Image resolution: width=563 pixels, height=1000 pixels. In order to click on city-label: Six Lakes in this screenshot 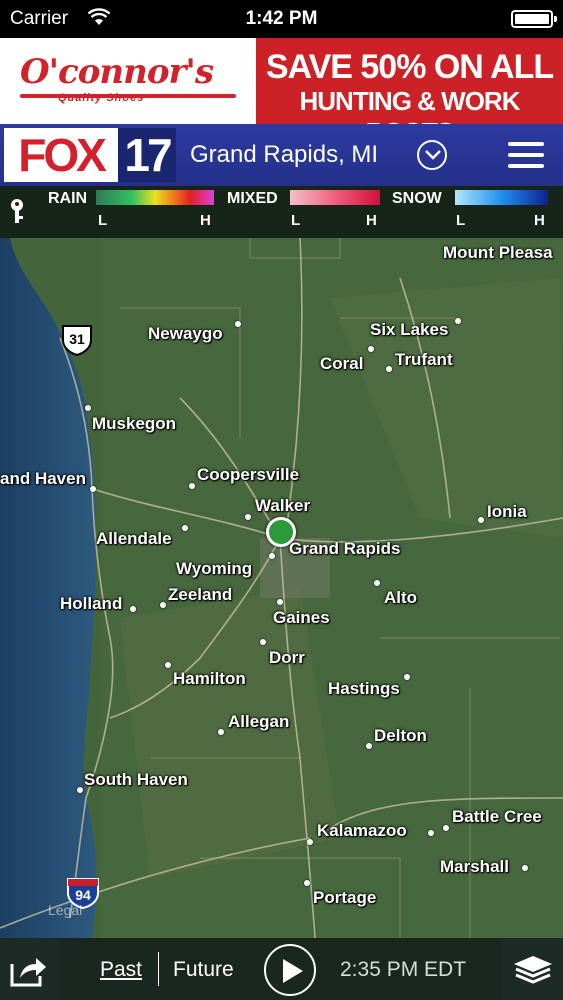, I will do `click(409, 329)`.